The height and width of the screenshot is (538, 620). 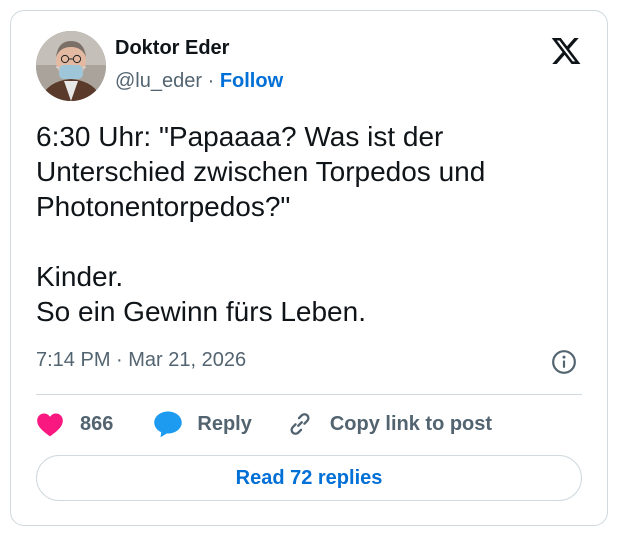 What do you see at coordinates (172, 48) in the screenshot?
I see `author-name: Doktor Eder` at bounding box center [172, 48].